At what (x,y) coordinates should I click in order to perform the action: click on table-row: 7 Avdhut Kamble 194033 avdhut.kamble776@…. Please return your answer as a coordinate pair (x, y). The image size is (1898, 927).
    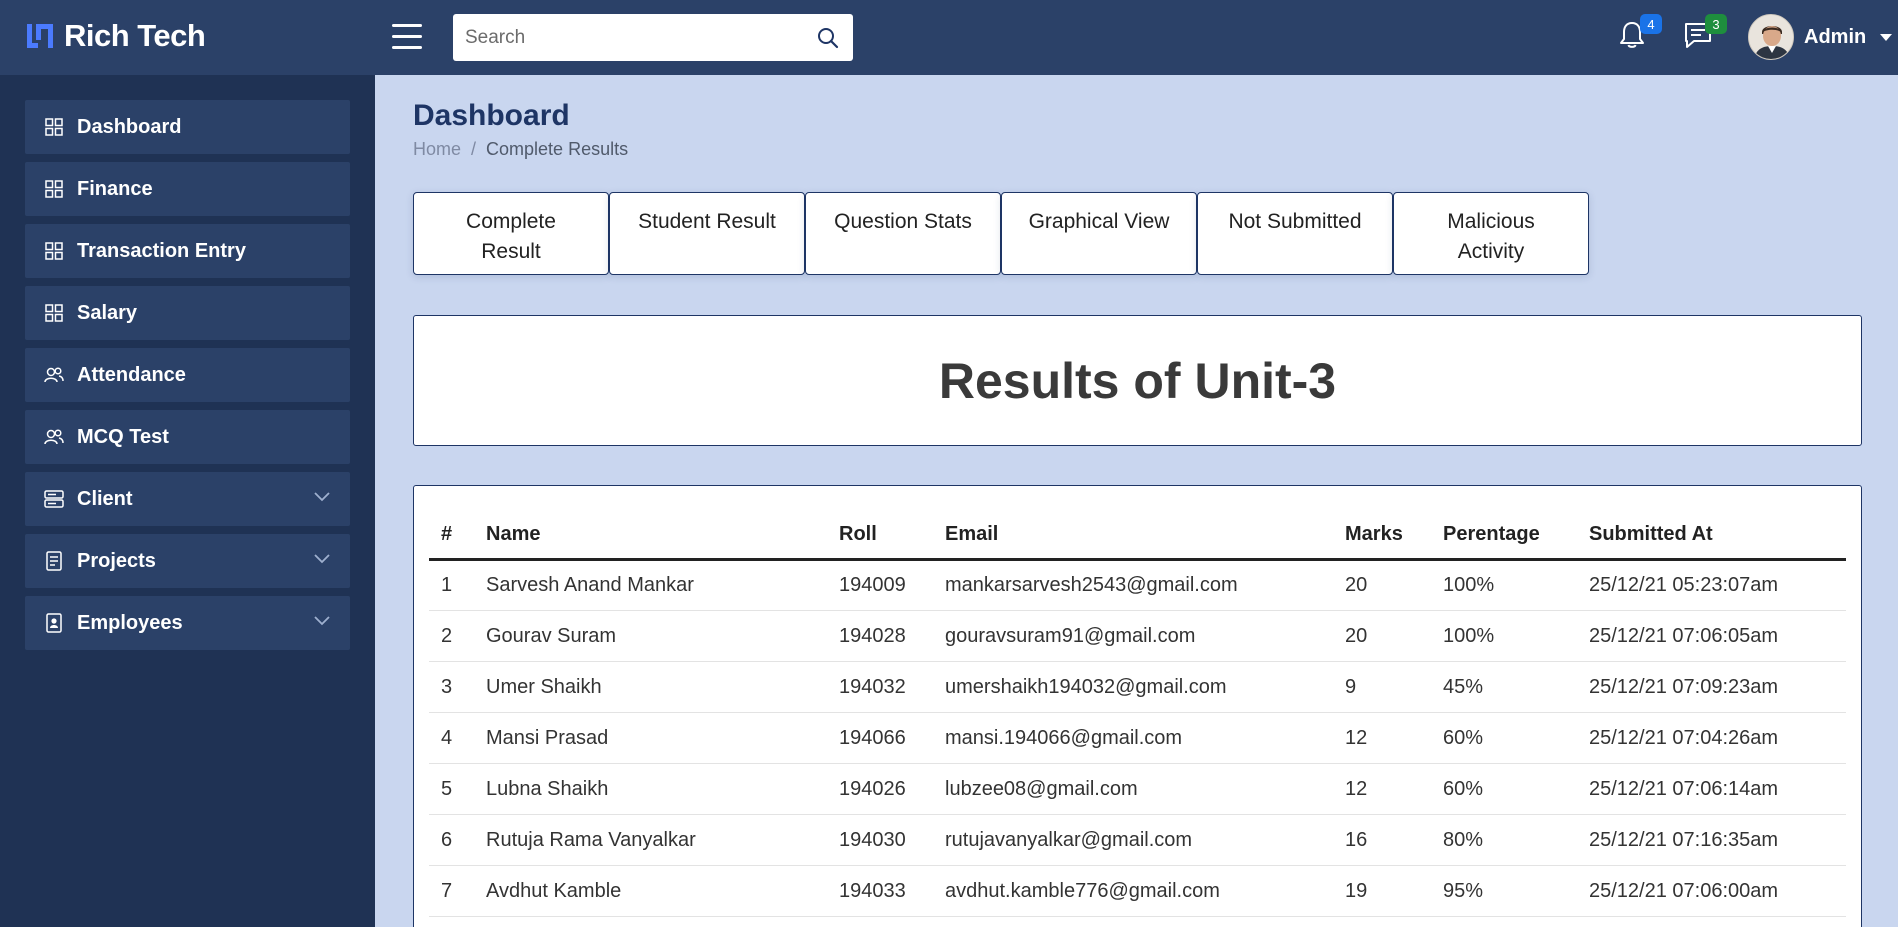
    Looking at the image, I should click on (1137, 891).